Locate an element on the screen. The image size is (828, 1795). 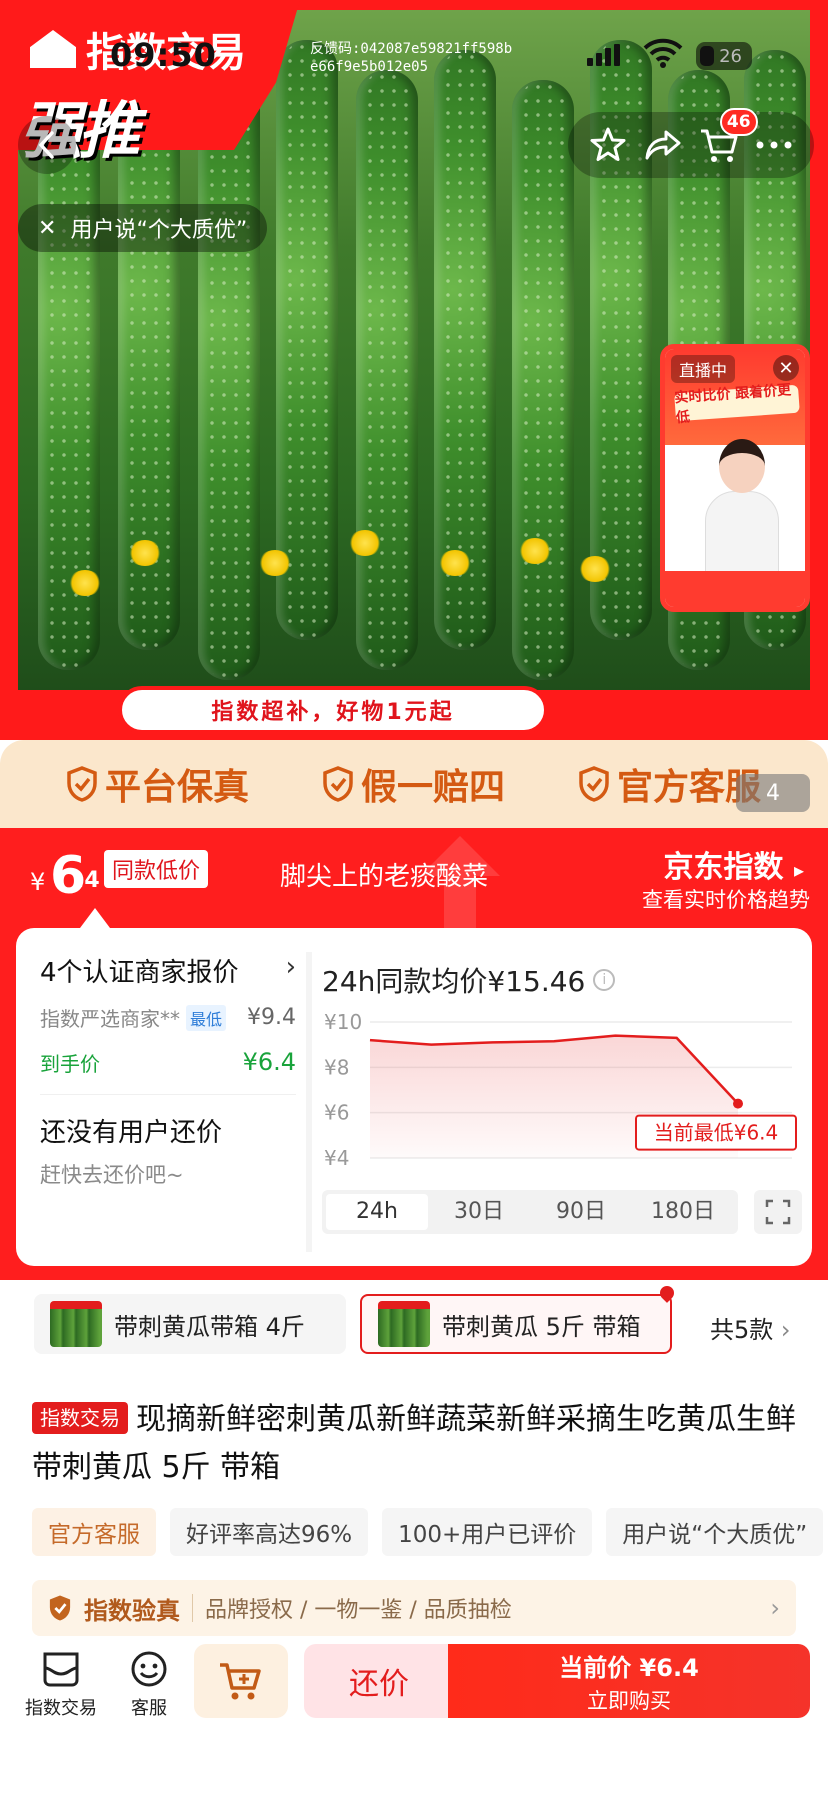
buy-price: 当前价 ¥6.4 is located at coordinates (629, 1667).